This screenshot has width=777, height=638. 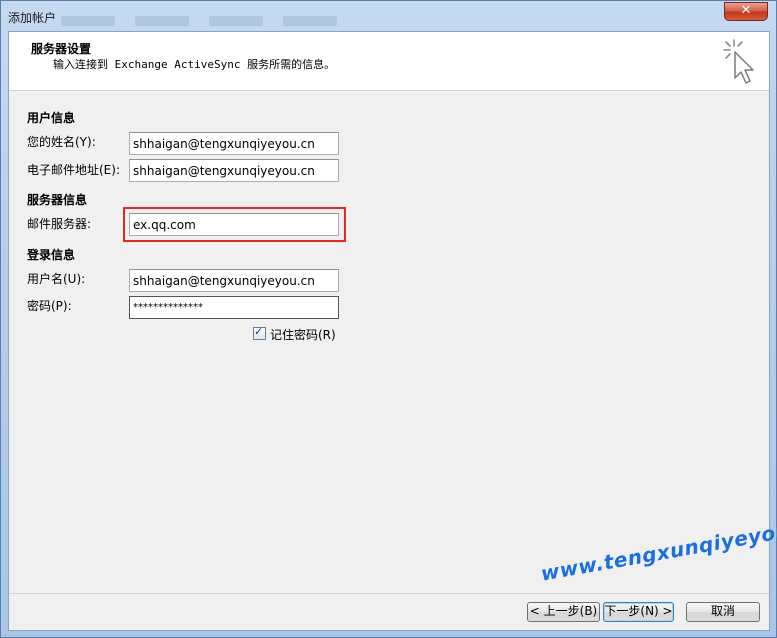 I want to click on password-label: 密码(P):, so click(x=49, y=306).